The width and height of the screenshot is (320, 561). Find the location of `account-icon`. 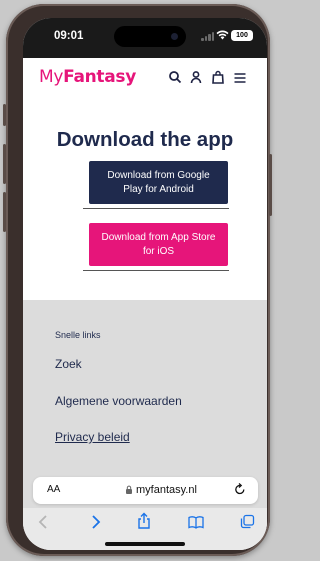

account-icon is located at coordinates (197, 78).